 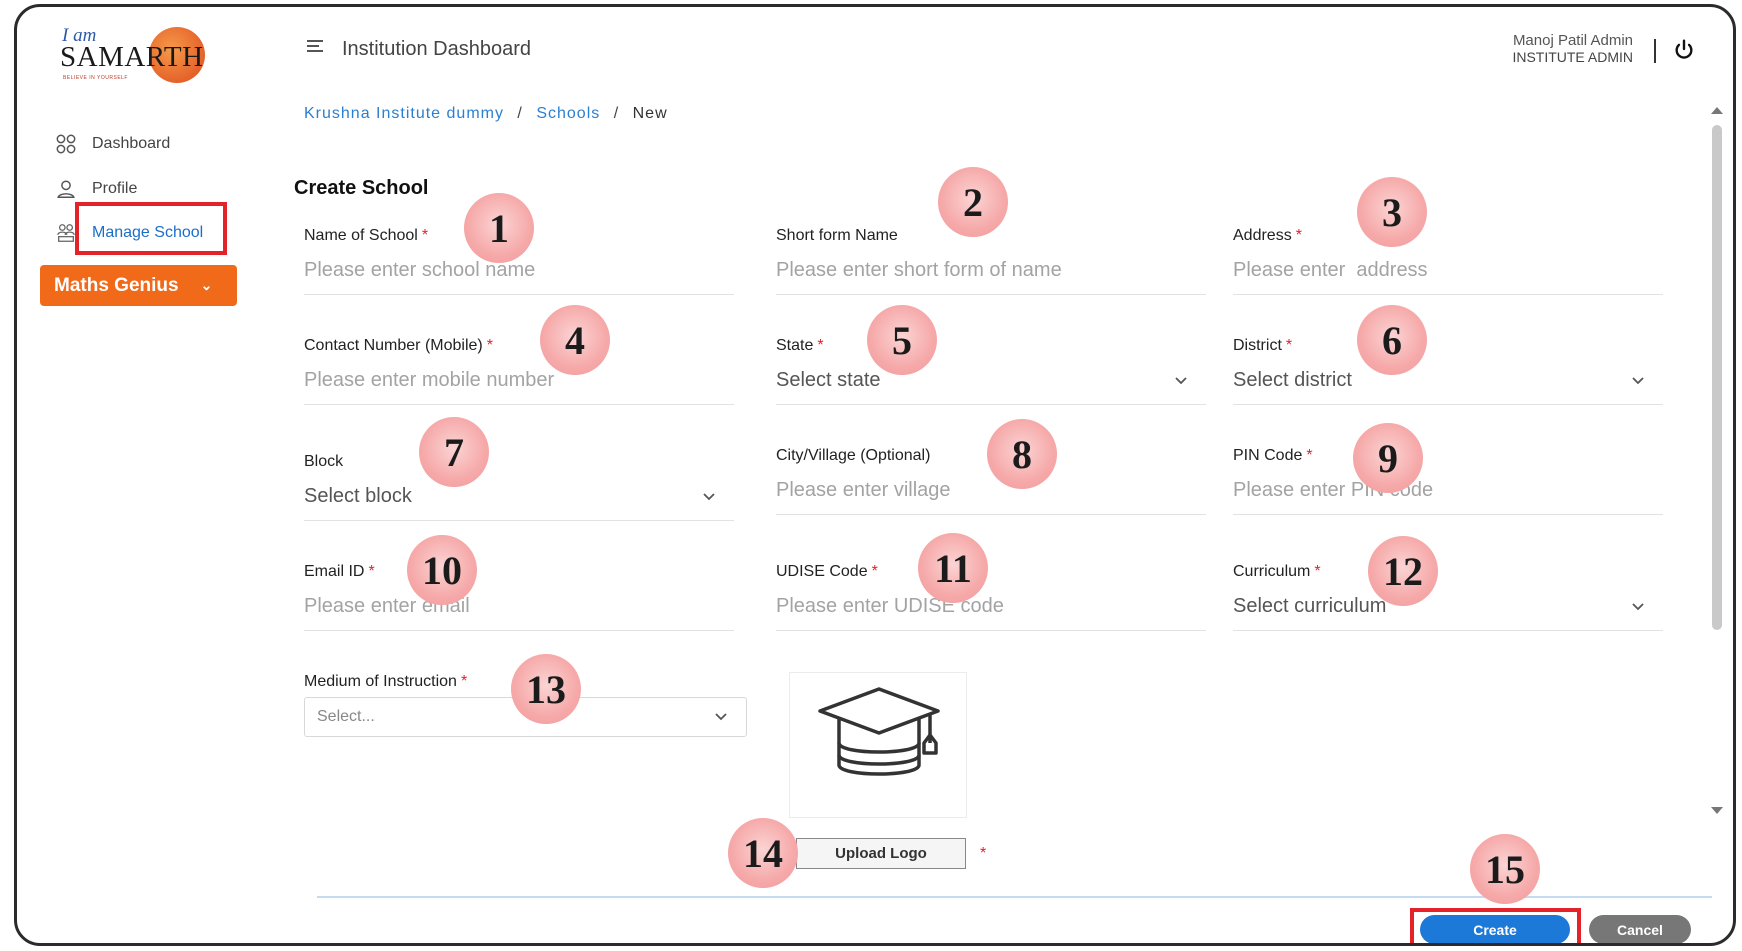 What do you see at coordinates (1505, 869) in the screenshot?
I see `callout-badge: 15` at bounding box center [1505, 869].